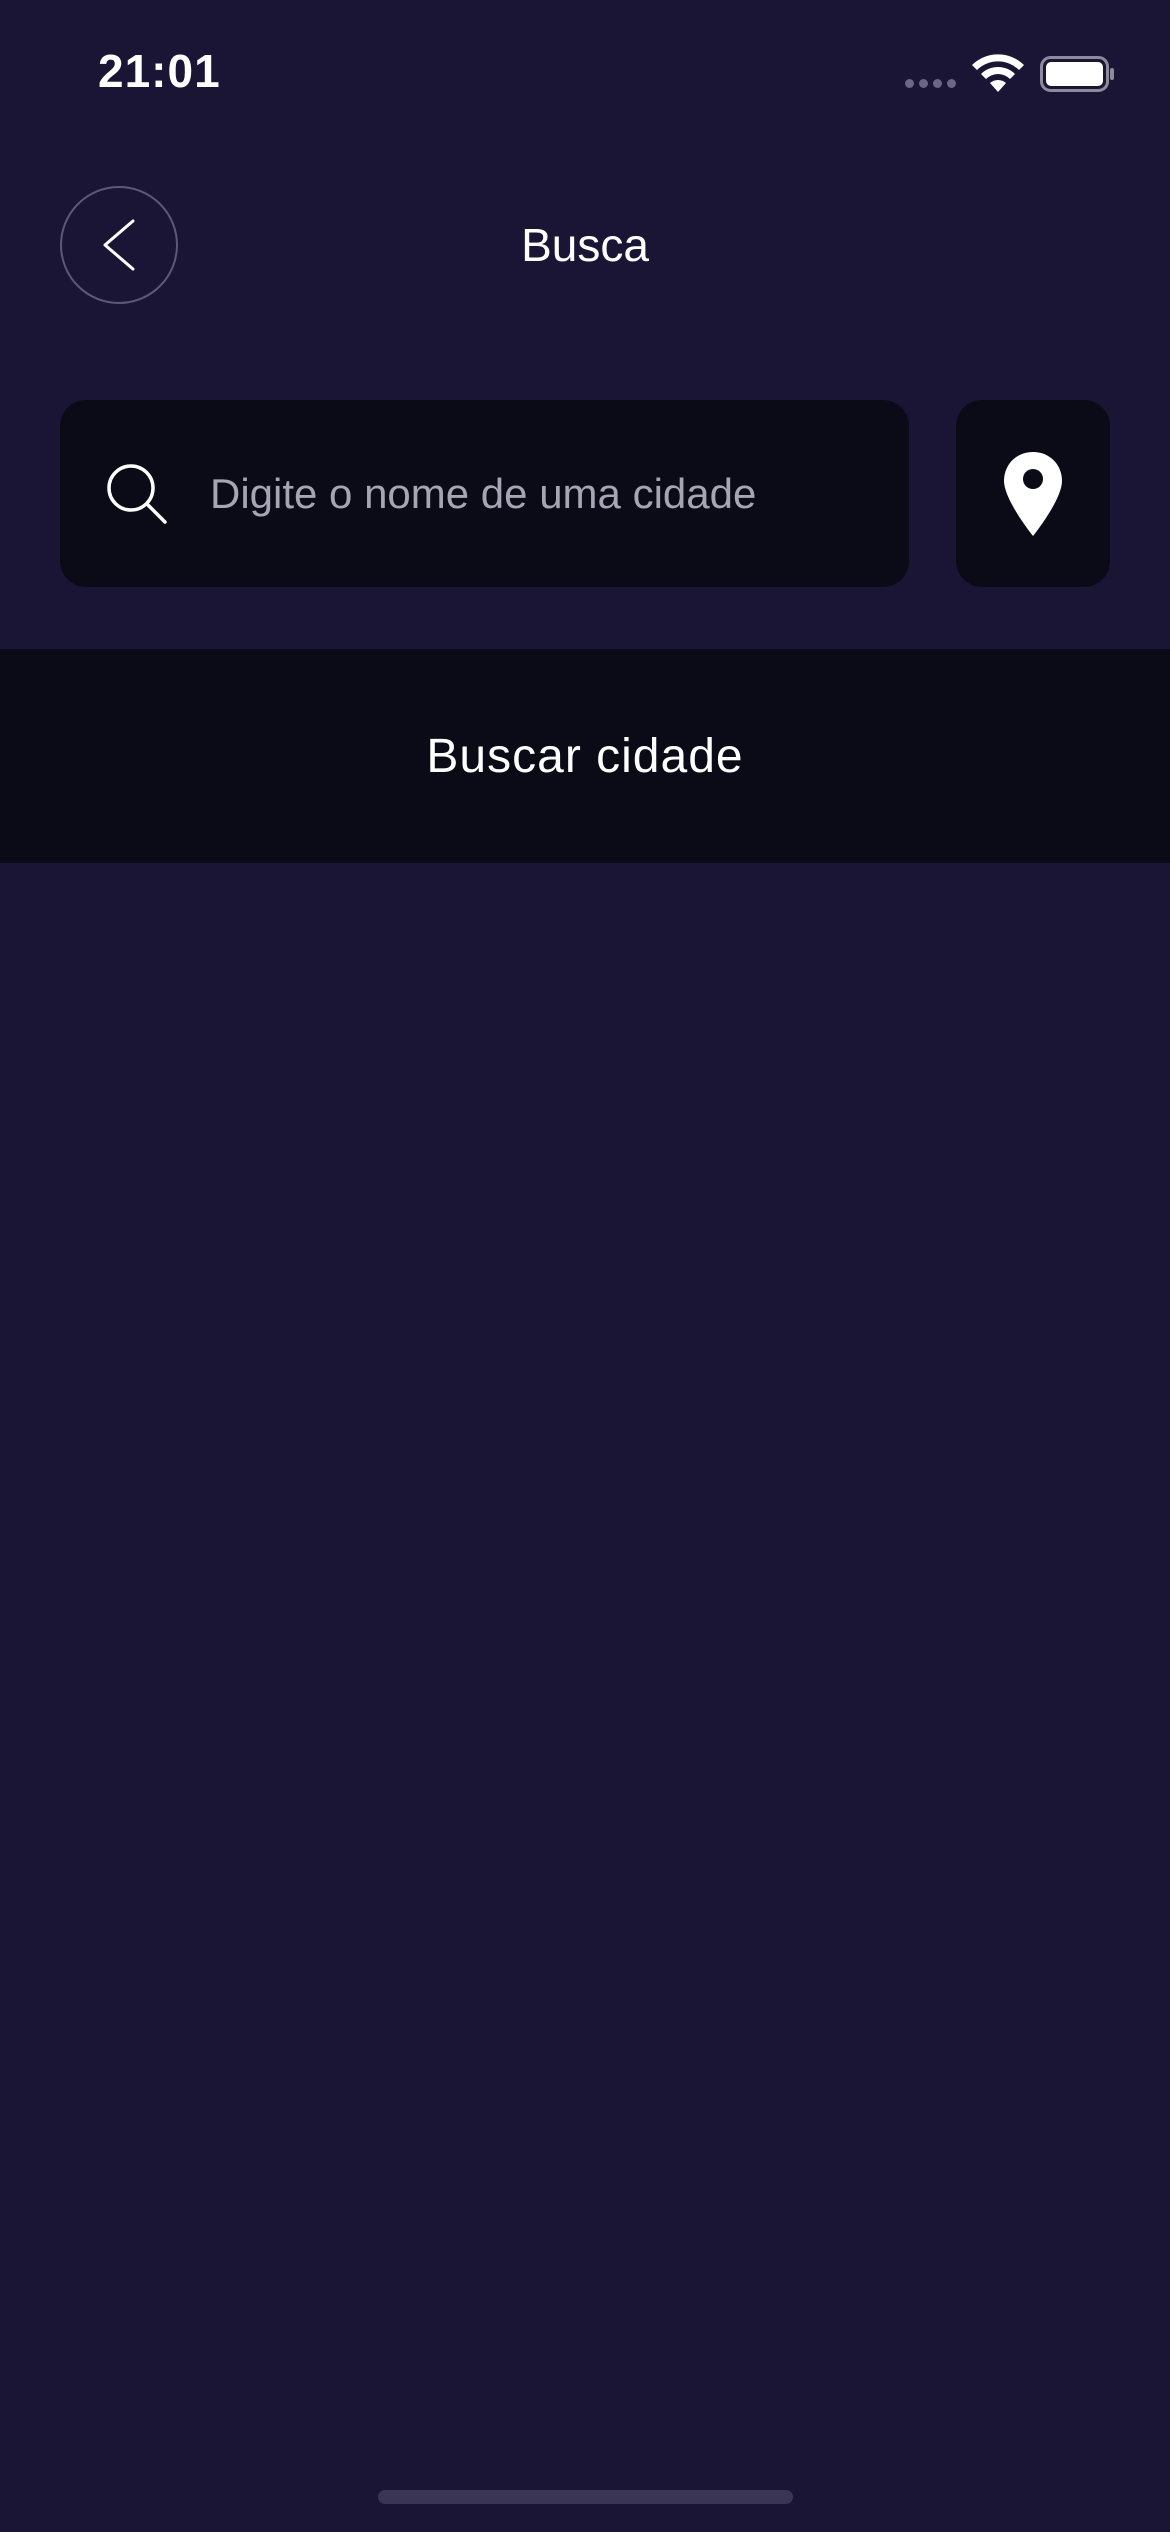  I want to click on search-icon, so click(137, 494).